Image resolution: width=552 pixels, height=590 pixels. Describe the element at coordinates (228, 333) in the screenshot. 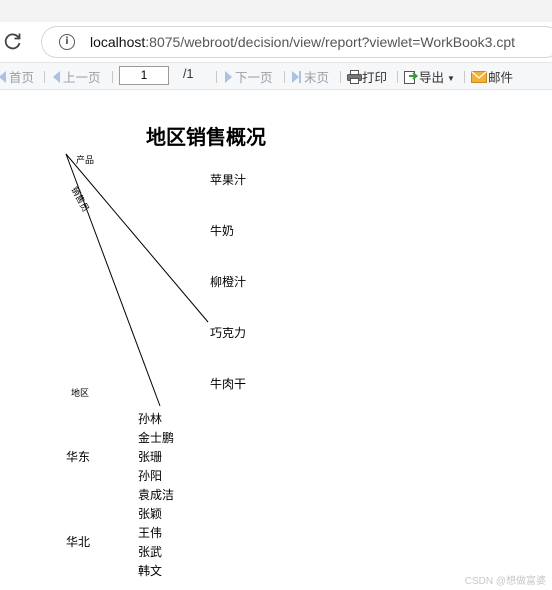

I see `product-header-cell: 巧克力` at that location.